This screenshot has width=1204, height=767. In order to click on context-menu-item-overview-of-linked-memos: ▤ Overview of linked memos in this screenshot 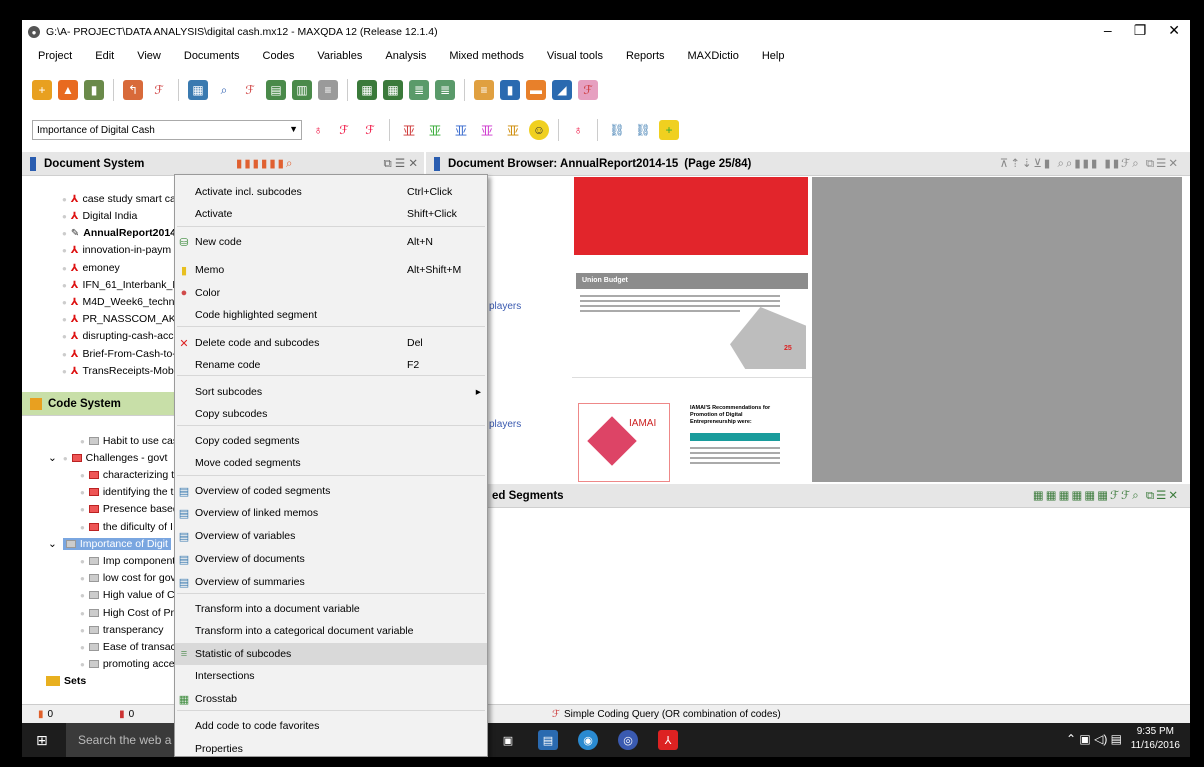, I will do `click(331, 513)`.